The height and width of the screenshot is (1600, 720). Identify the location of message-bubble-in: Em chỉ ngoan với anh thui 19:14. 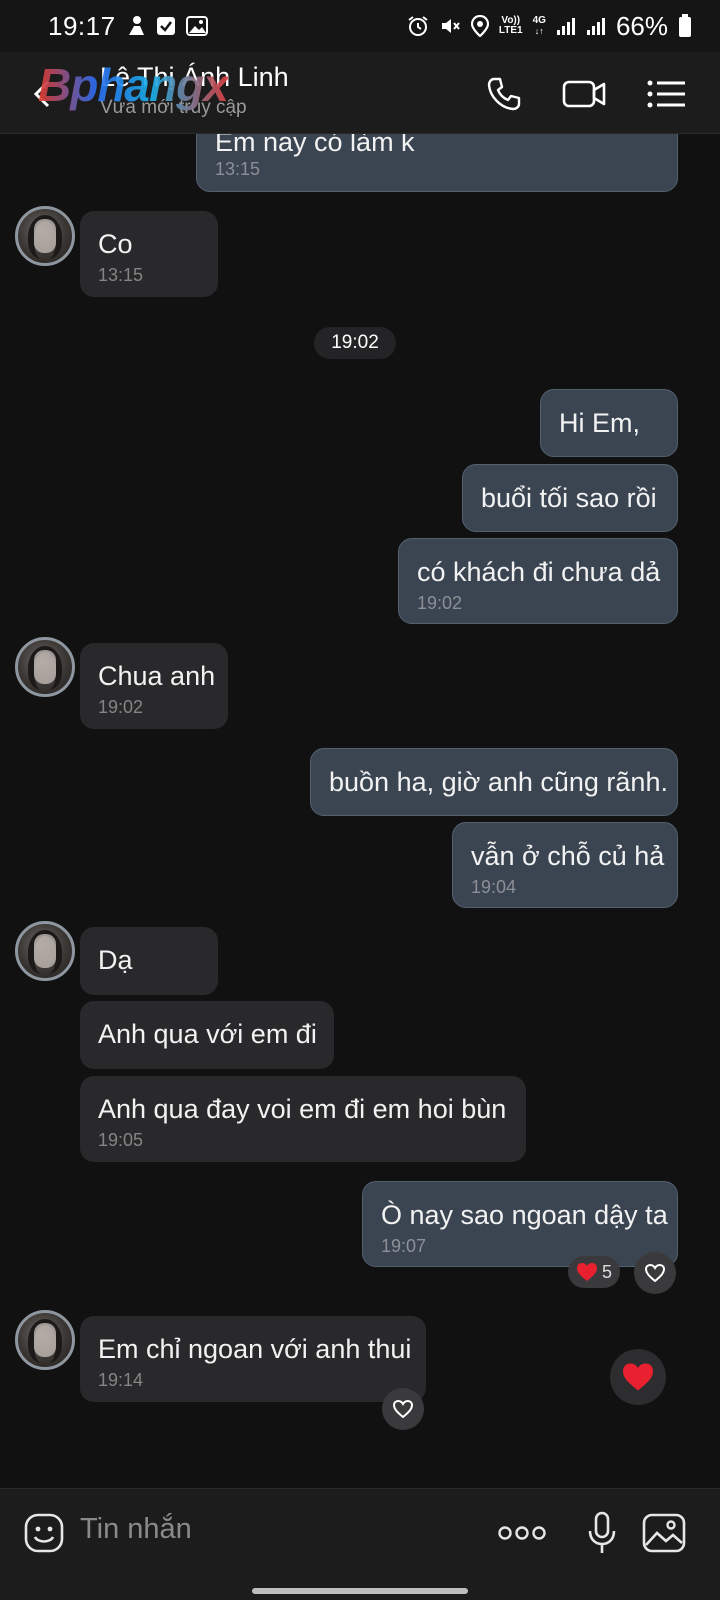
(253, 1359).